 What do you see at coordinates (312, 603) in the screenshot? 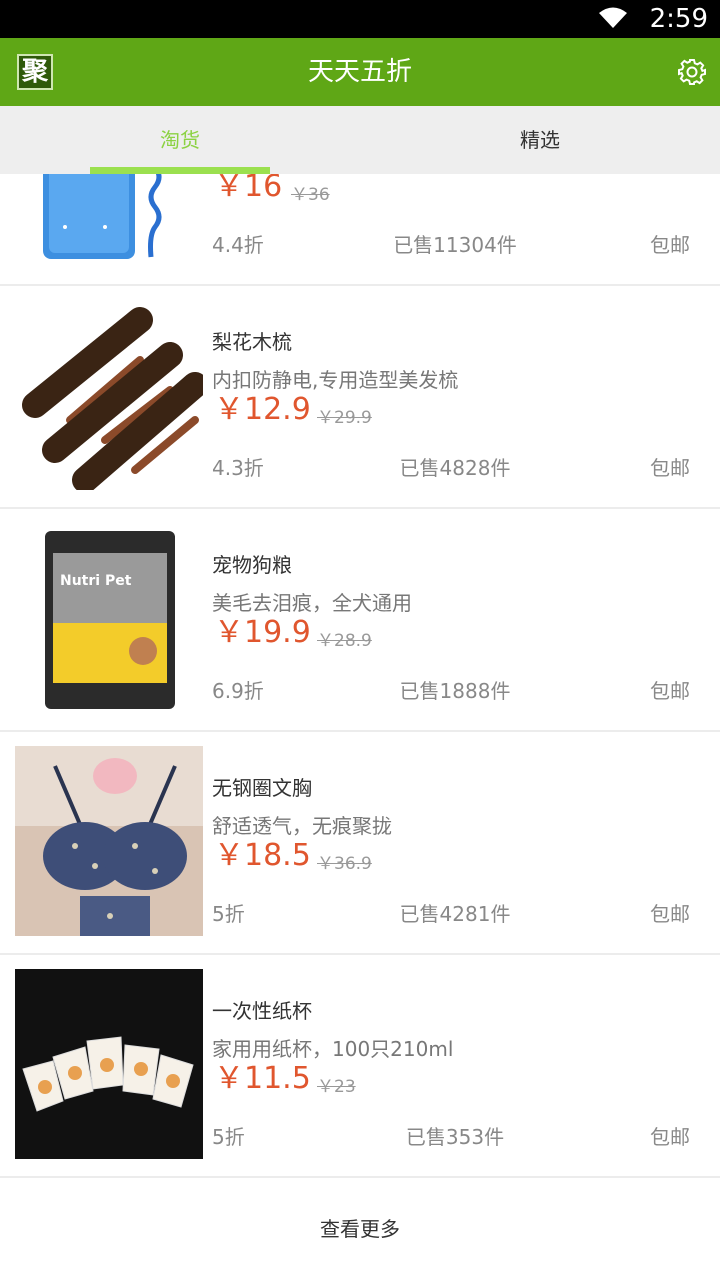
I see `product-description: 美毛去泪痕，全犬通用` at bounding box center [312, 603].